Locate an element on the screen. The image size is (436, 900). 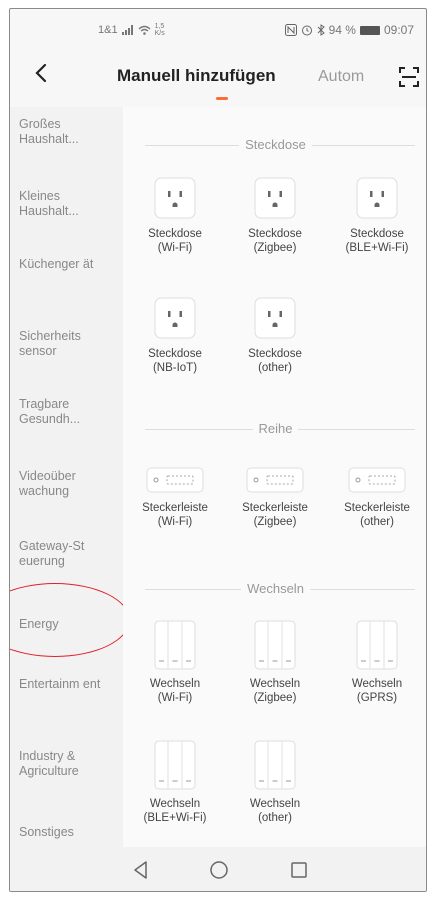
sidebar-item-entertainment: Entertainm ent is located at coordinates (69, 684).